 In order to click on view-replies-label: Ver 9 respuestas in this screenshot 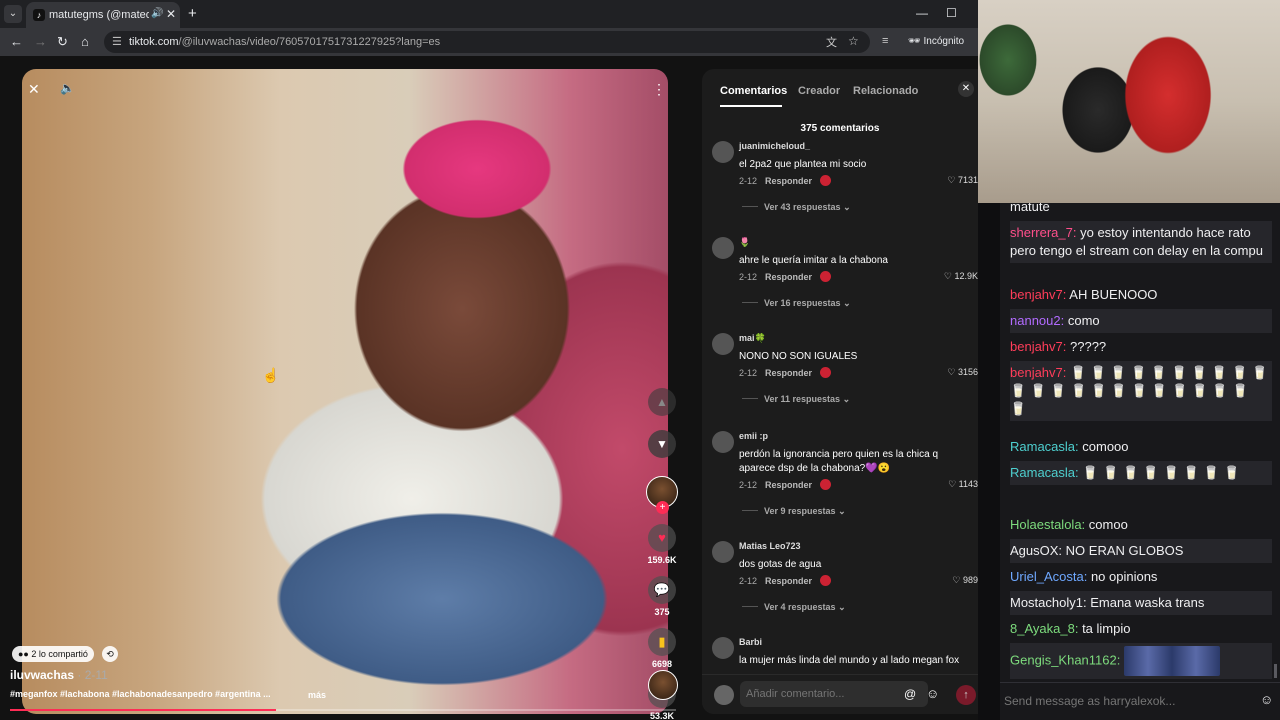, I will do `click(800, 511)`.